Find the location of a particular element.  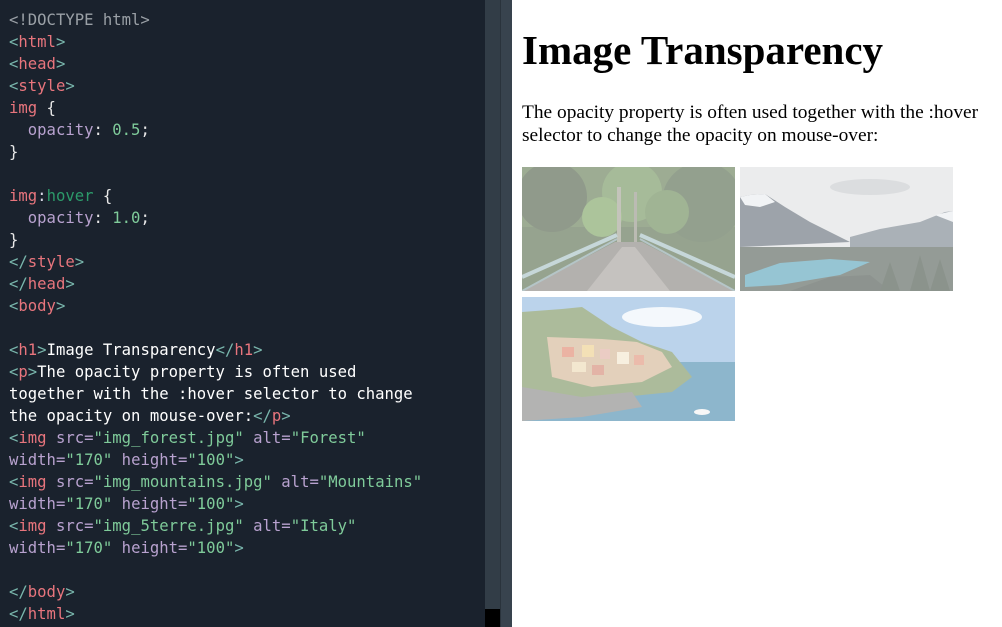

code-token-punc: } is located at coordinates (14, 240).